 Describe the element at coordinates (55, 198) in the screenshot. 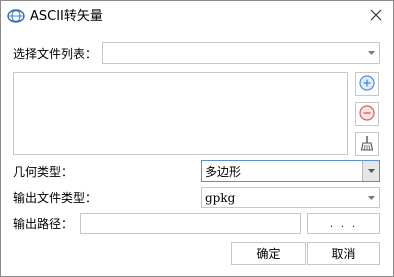

I see `output-file-type-label: 输出文件类型：` at that location.